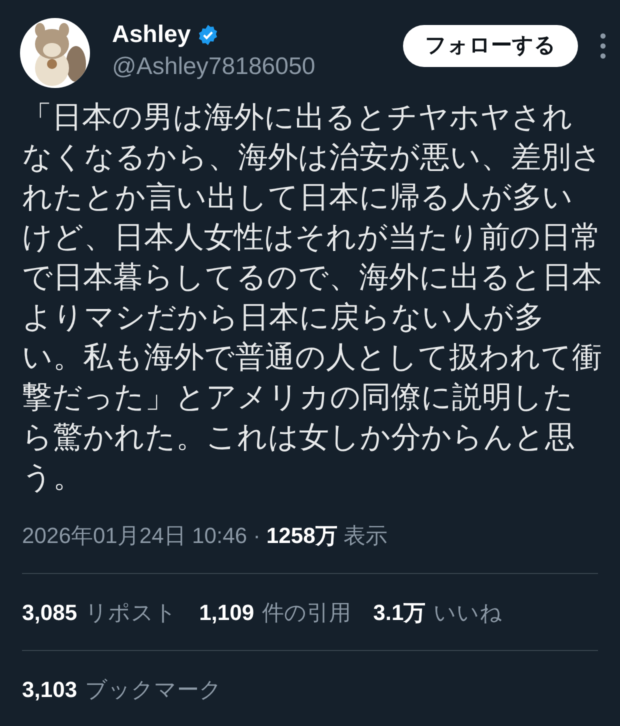 The image size is (620, 726). What do you see at coordinates (135, 535) in the screenshot?
I see `timestamp: 2026年01月24日 10:46` at bounding box center [135, 535].